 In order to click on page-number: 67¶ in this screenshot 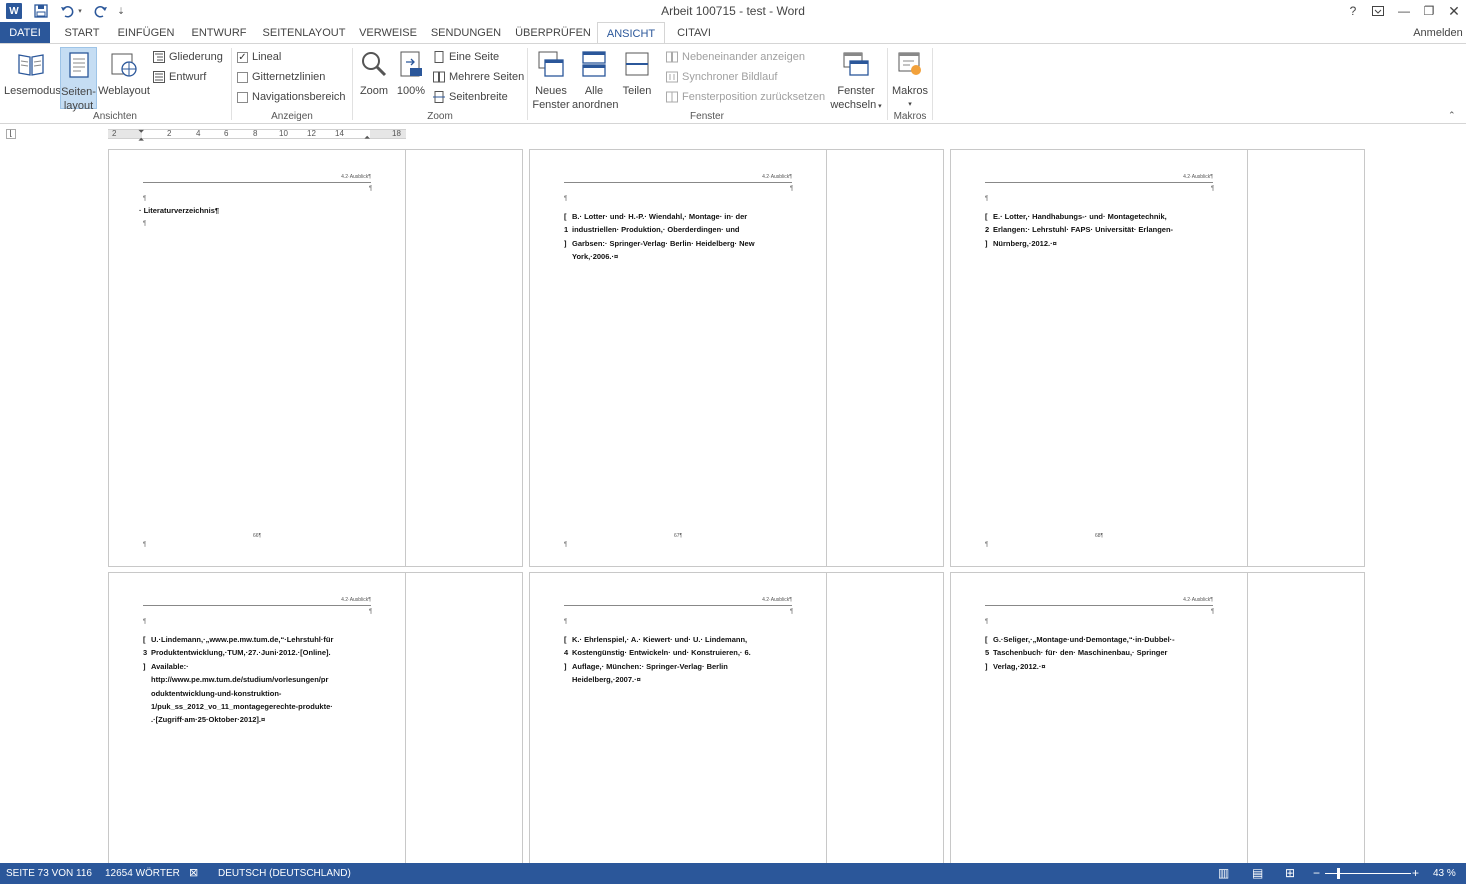, I will do `click(678, 536)`.